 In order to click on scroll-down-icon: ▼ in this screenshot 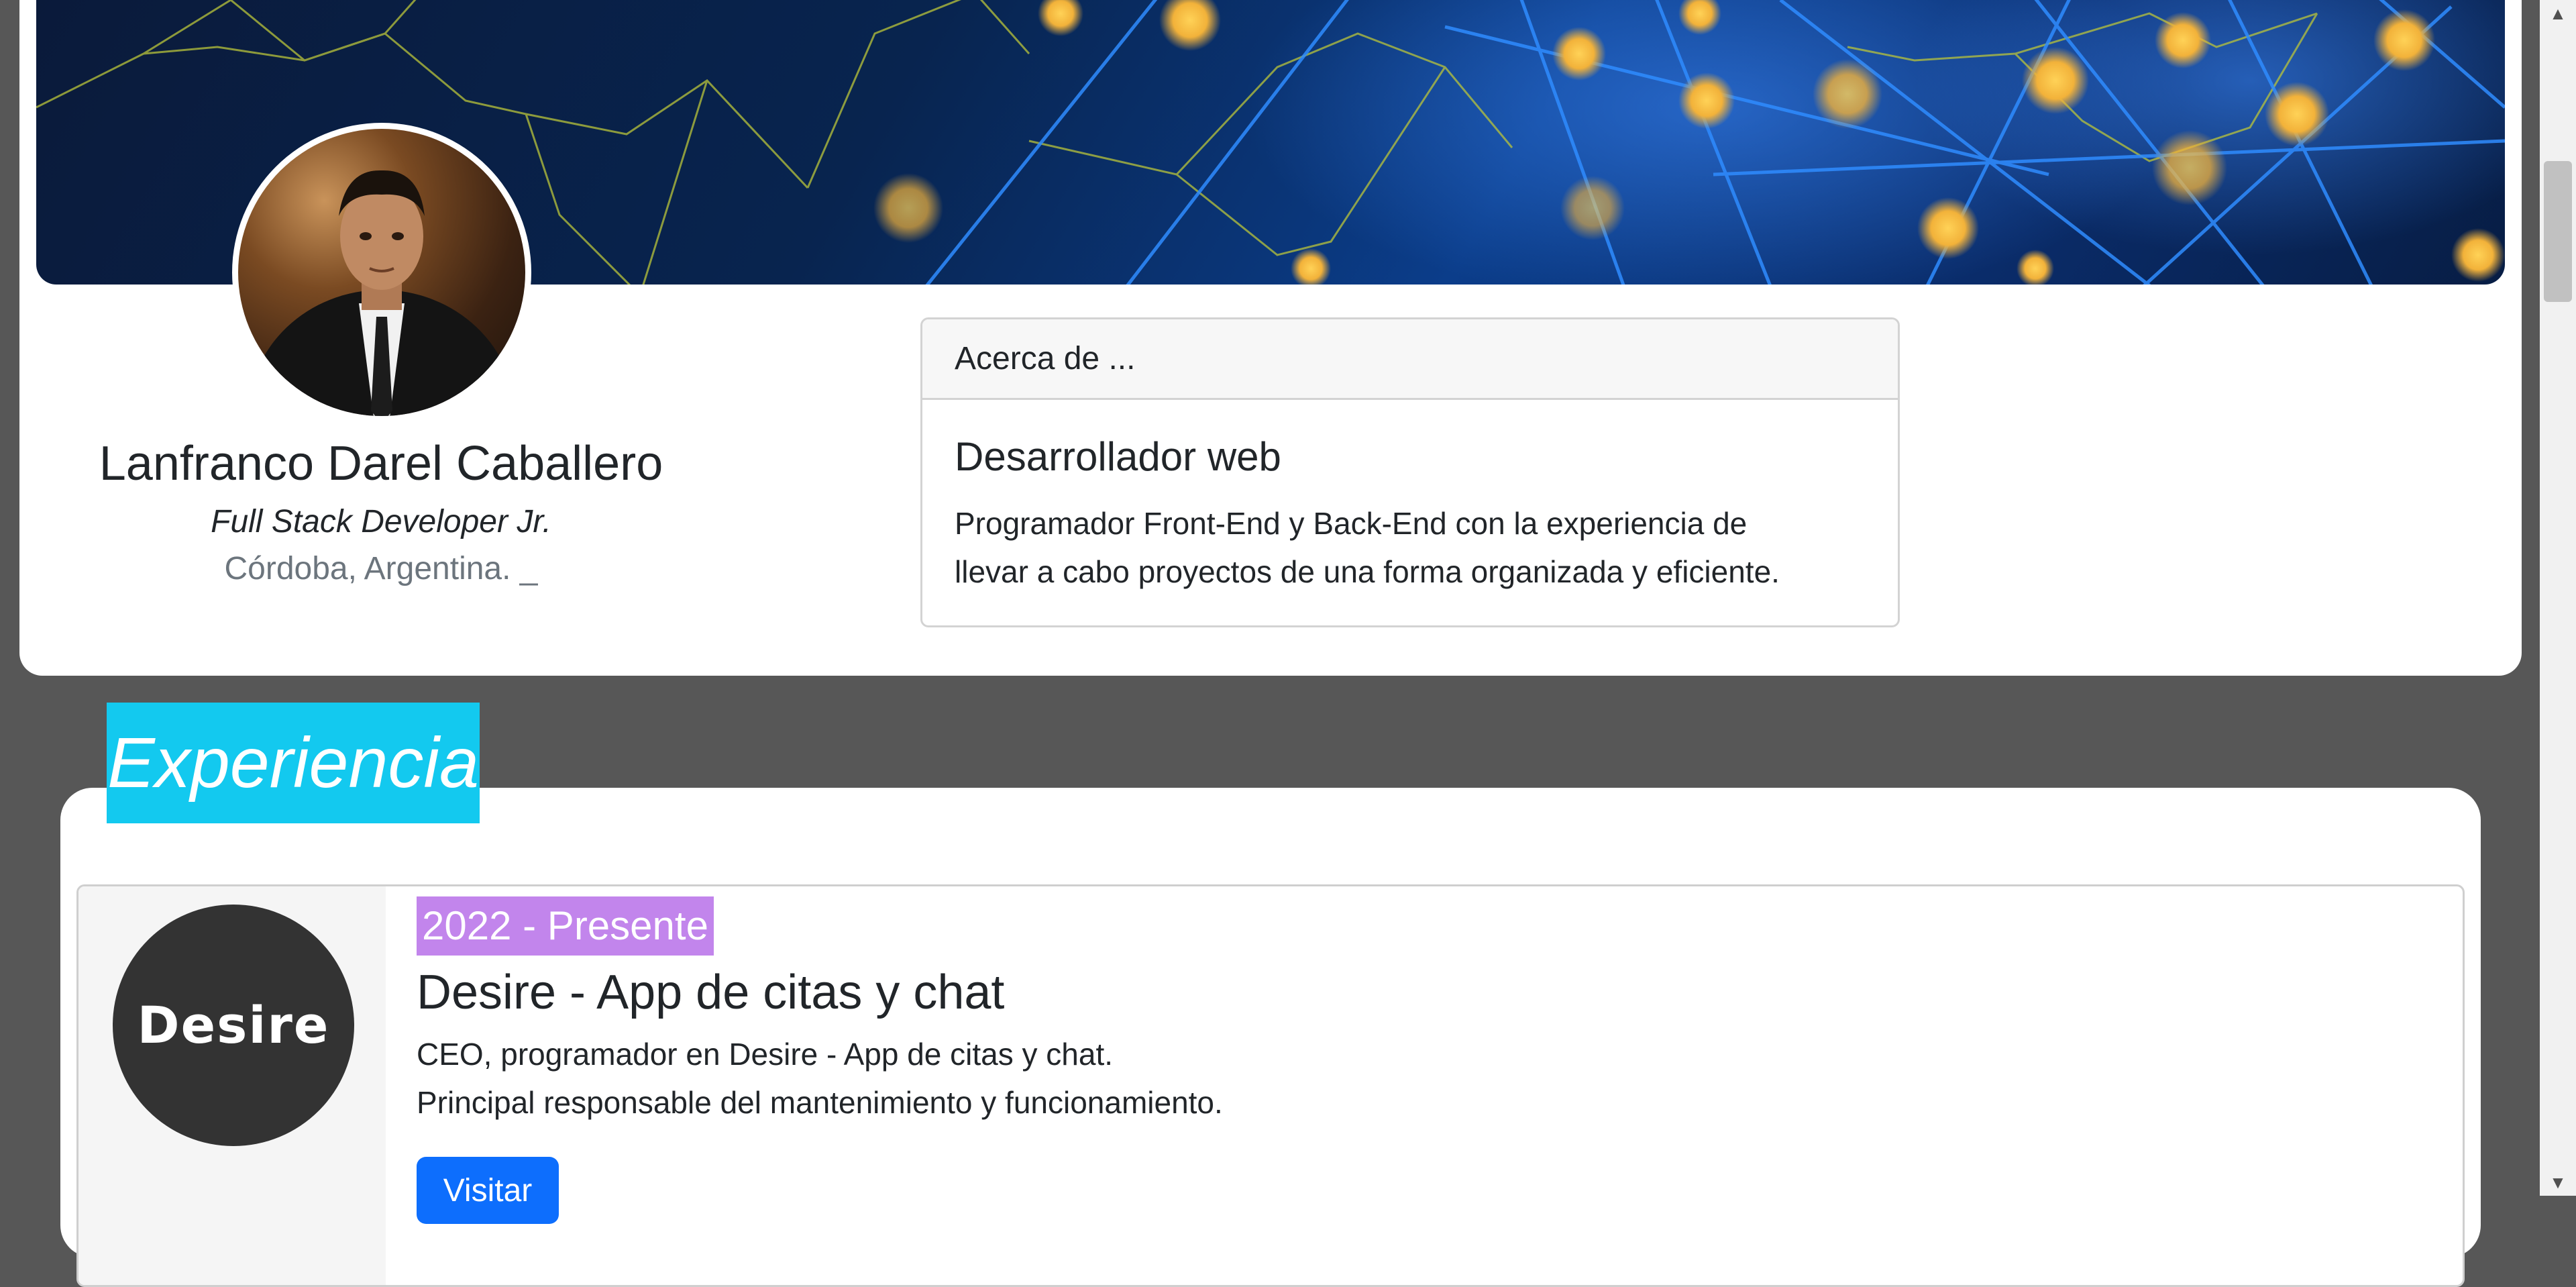, I will do `click(2558, 1182)`.